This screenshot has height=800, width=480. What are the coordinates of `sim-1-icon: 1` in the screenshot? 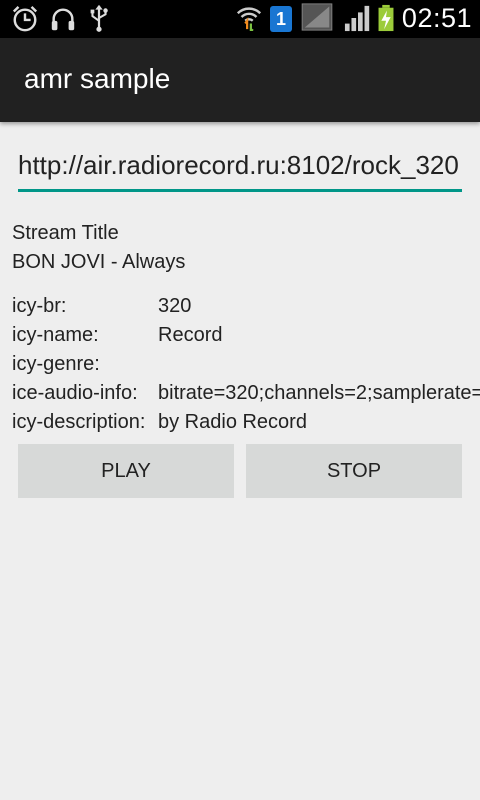 It's located at (281, 19).